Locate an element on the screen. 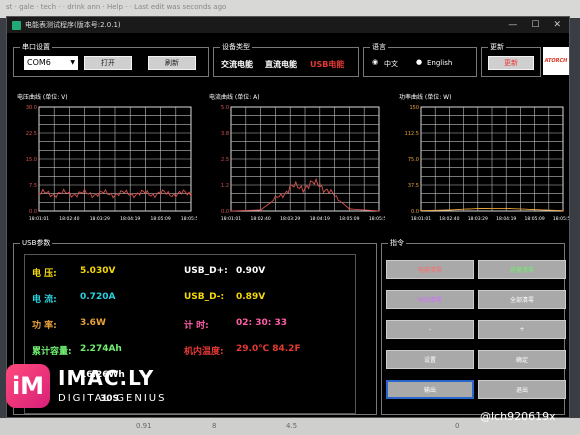  output-button: 输出 is located at coordinates (430, 389).